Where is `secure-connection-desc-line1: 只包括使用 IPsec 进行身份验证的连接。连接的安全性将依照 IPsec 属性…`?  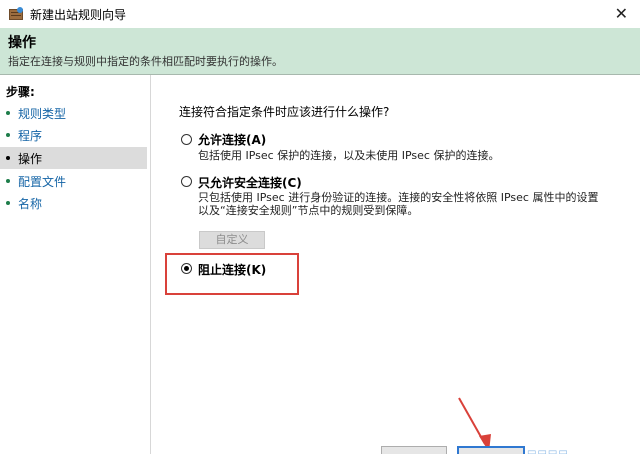
secure-connection-desc-line1: 只包括使用 IPsec 进行身份验证的连接。连接的安全性将依照 IPsec 属性… is located at coordinates (398, 197).